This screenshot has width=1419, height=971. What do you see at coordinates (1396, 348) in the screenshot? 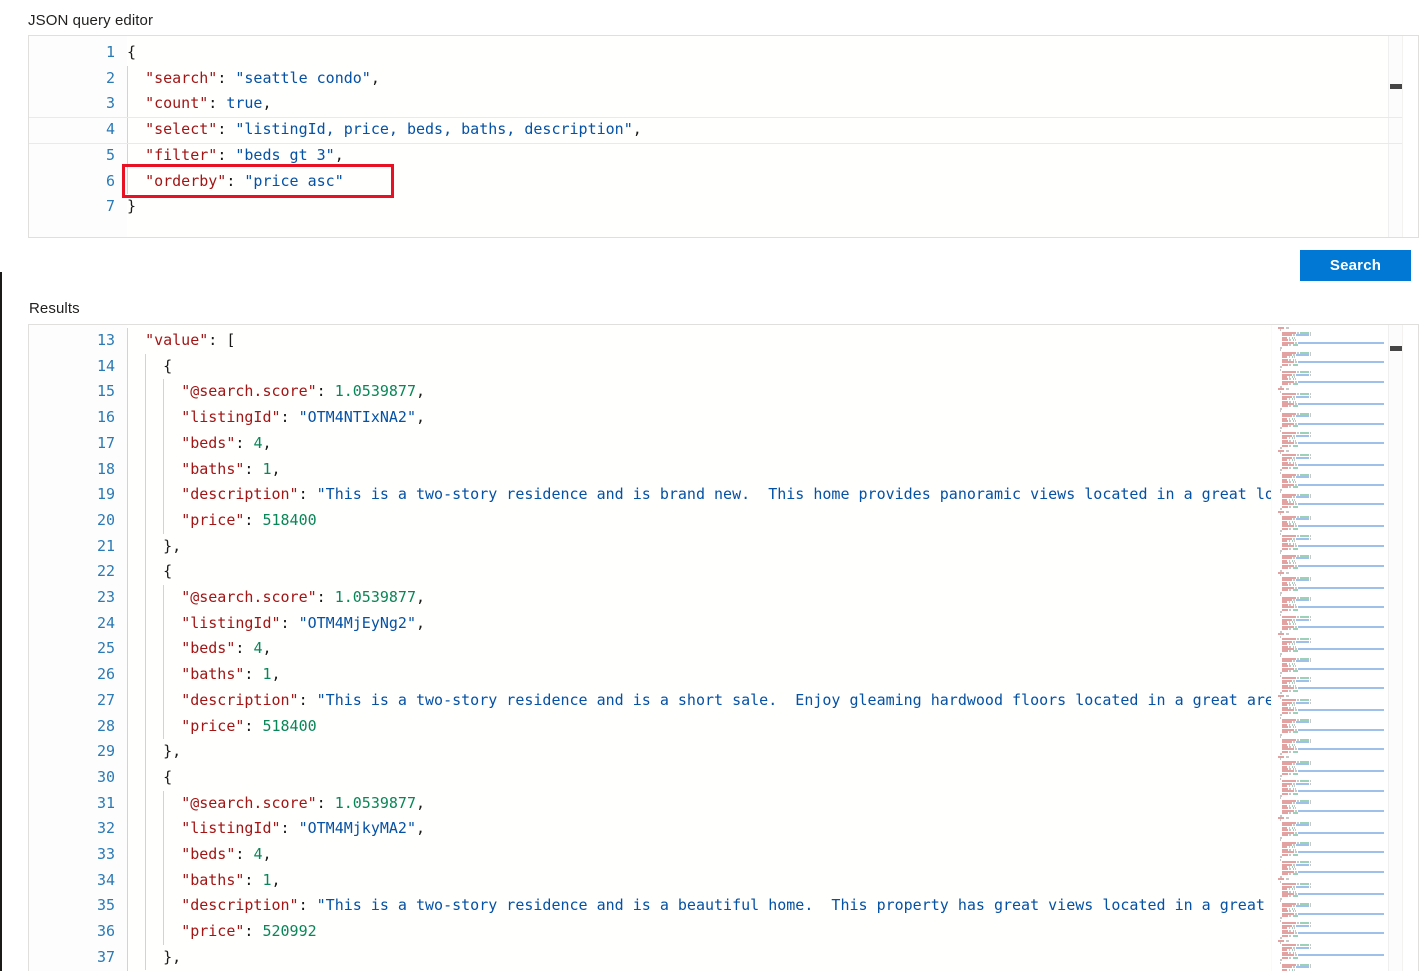
I see `results-editor-scroll-marker` at bounding box center [1396, 348].